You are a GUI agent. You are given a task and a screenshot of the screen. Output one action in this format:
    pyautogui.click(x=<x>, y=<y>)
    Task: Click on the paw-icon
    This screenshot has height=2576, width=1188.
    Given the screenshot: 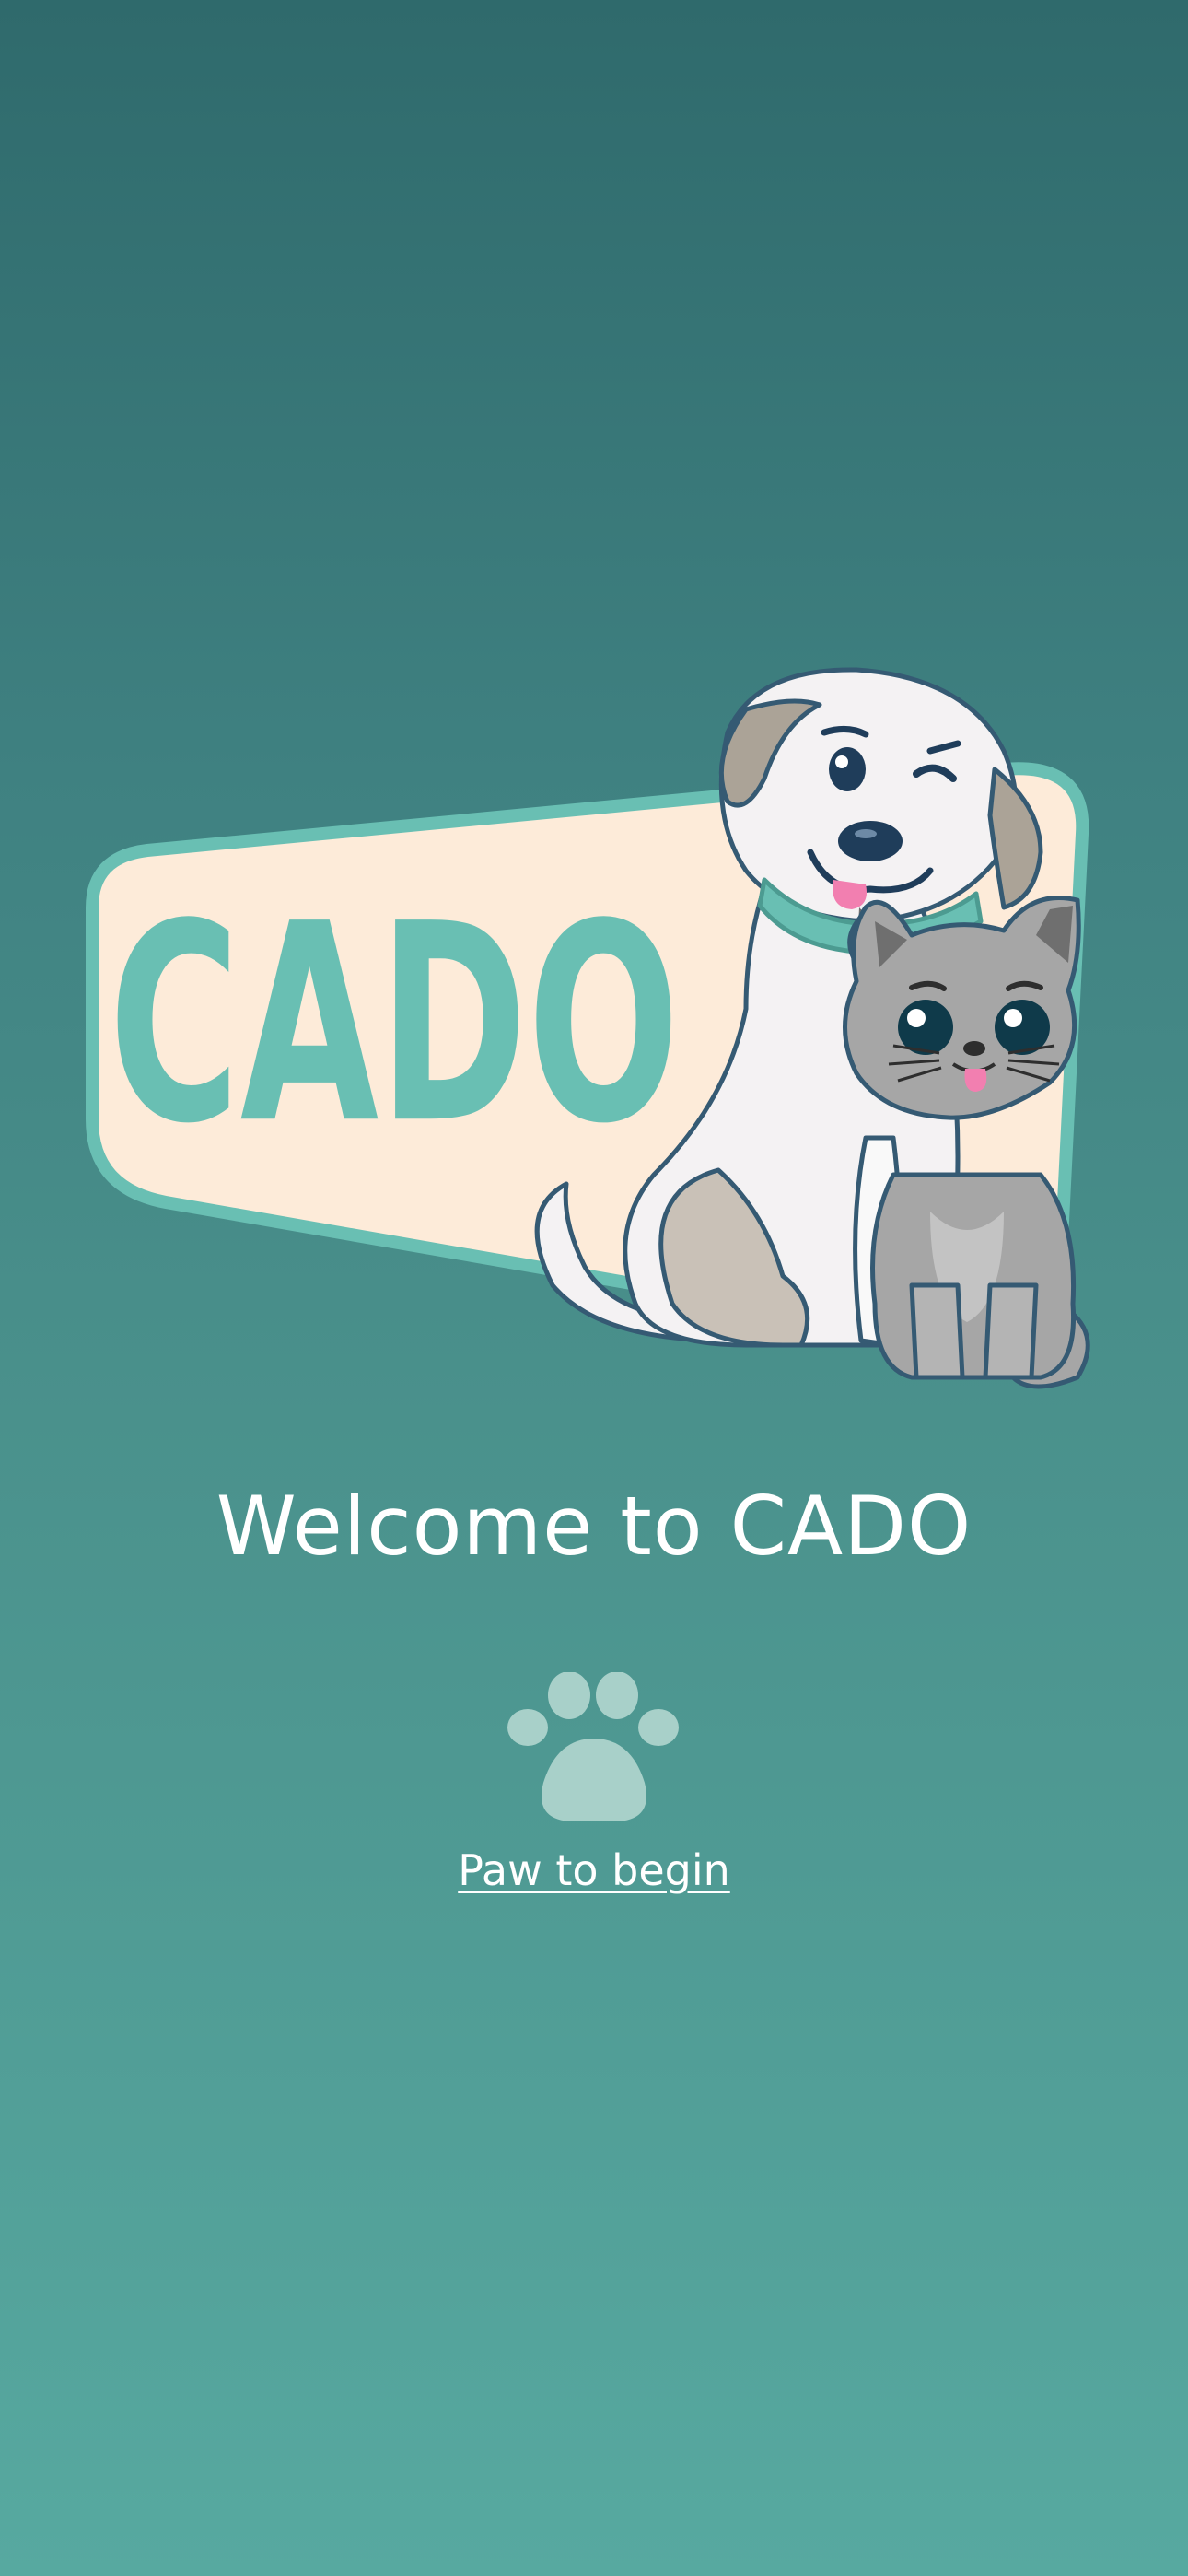 What is the action you would take?
    pyautogui.click(x=594, y=1750)
    